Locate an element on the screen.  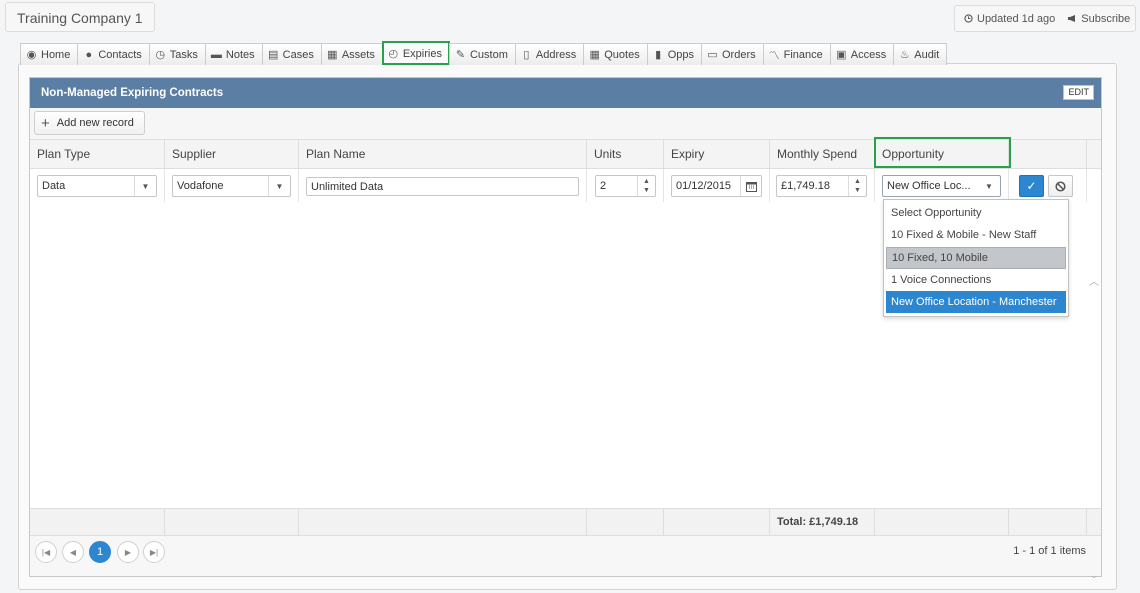
edit-button: EDIT is located at coordinates (1078, 92).